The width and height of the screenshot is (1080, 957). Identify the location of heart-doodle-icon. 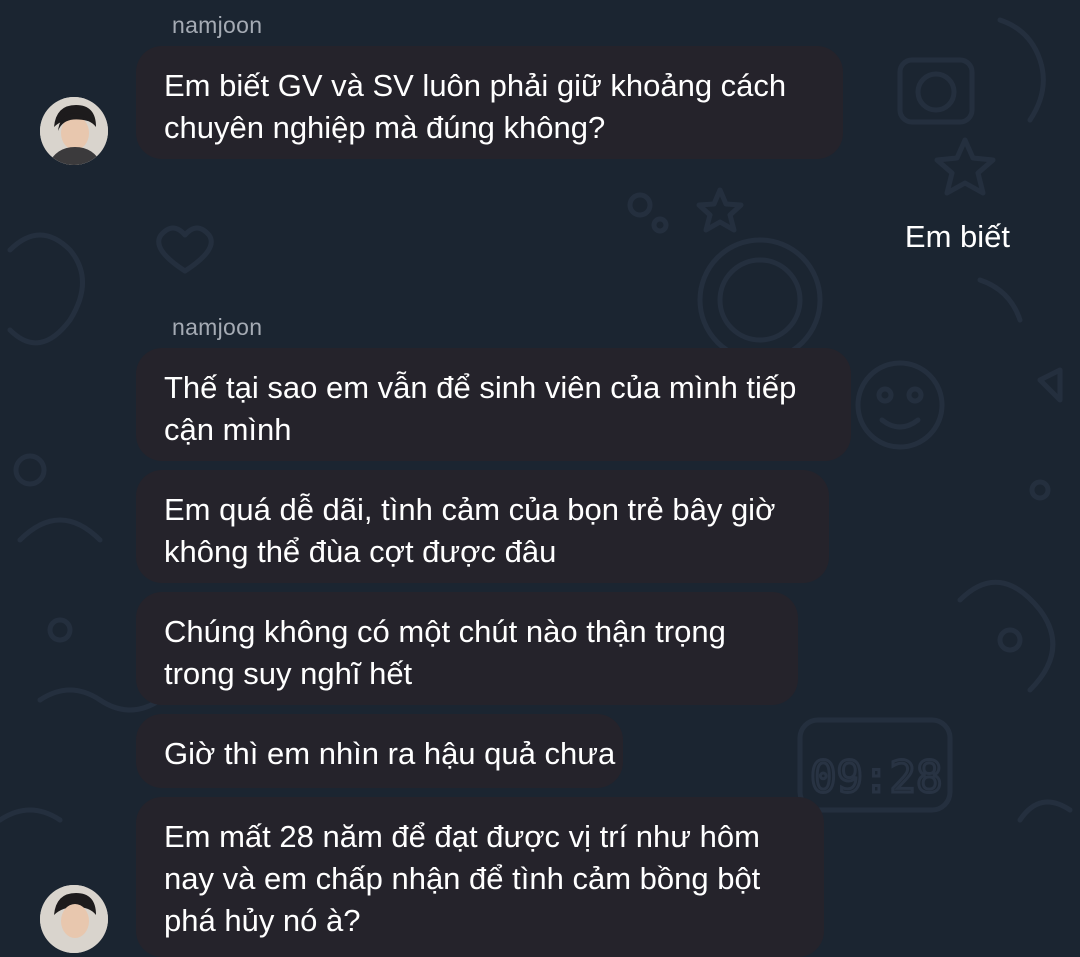
(185, 249).